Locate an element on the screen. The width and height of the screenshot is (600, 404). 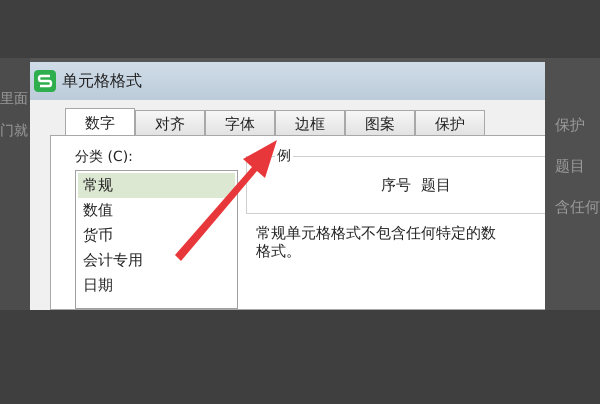
category-label: 分类 (C): is located at coordinates (104, 157).